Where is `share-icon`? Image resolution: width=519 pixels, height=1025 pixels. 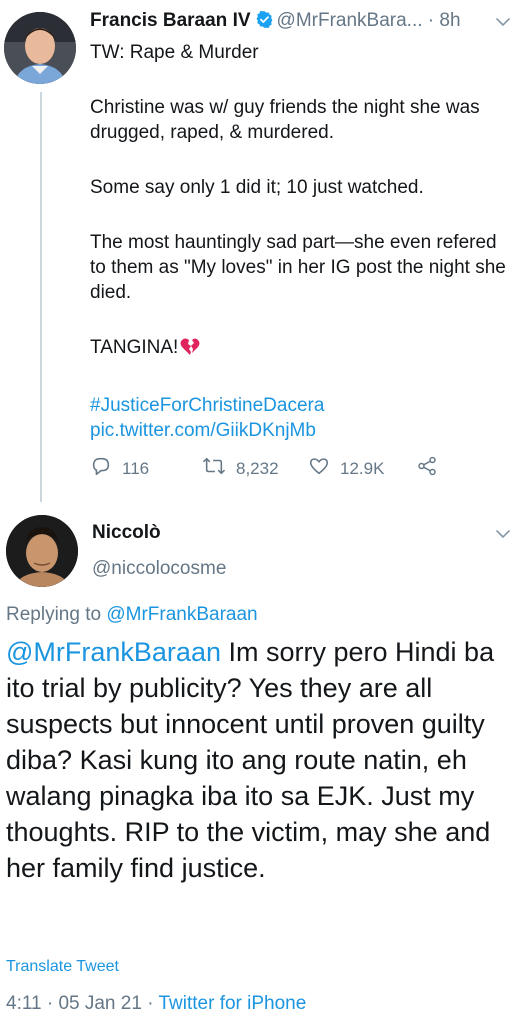 share-icon is located at coordinates (432, 468).